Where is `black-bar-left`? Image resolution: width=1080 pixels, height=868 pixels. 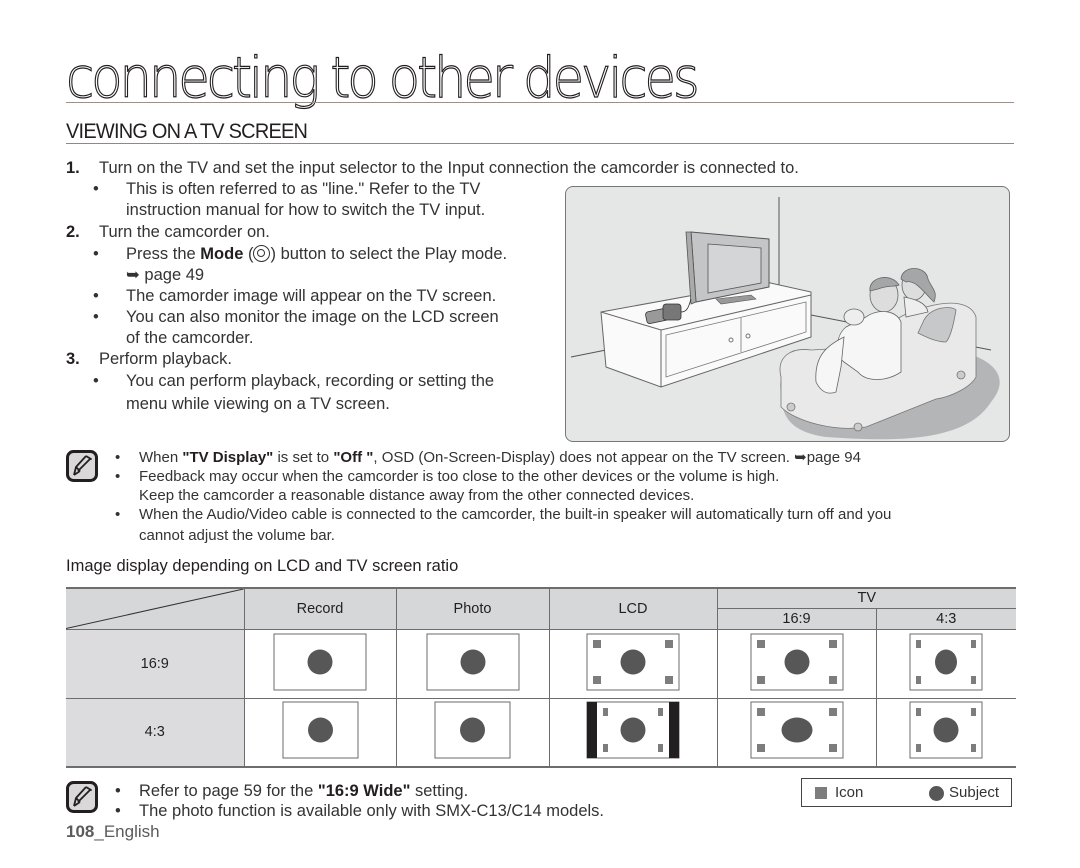
black-bar-left is located at coordinates (592, 730).